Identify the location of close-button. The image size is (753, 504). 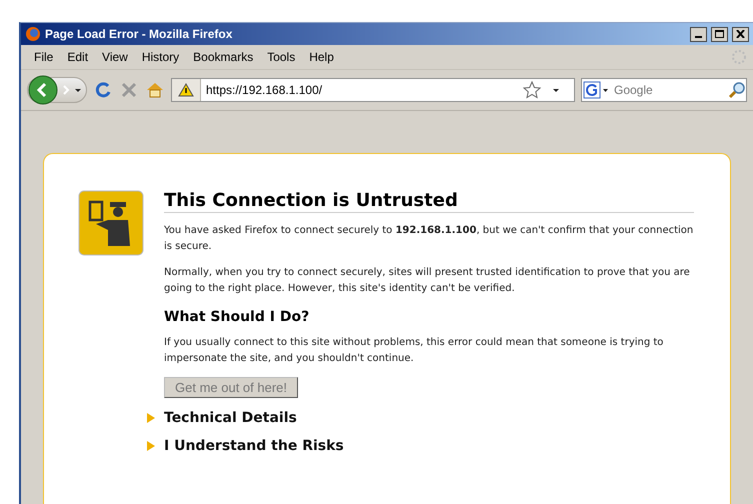
(740, 34).